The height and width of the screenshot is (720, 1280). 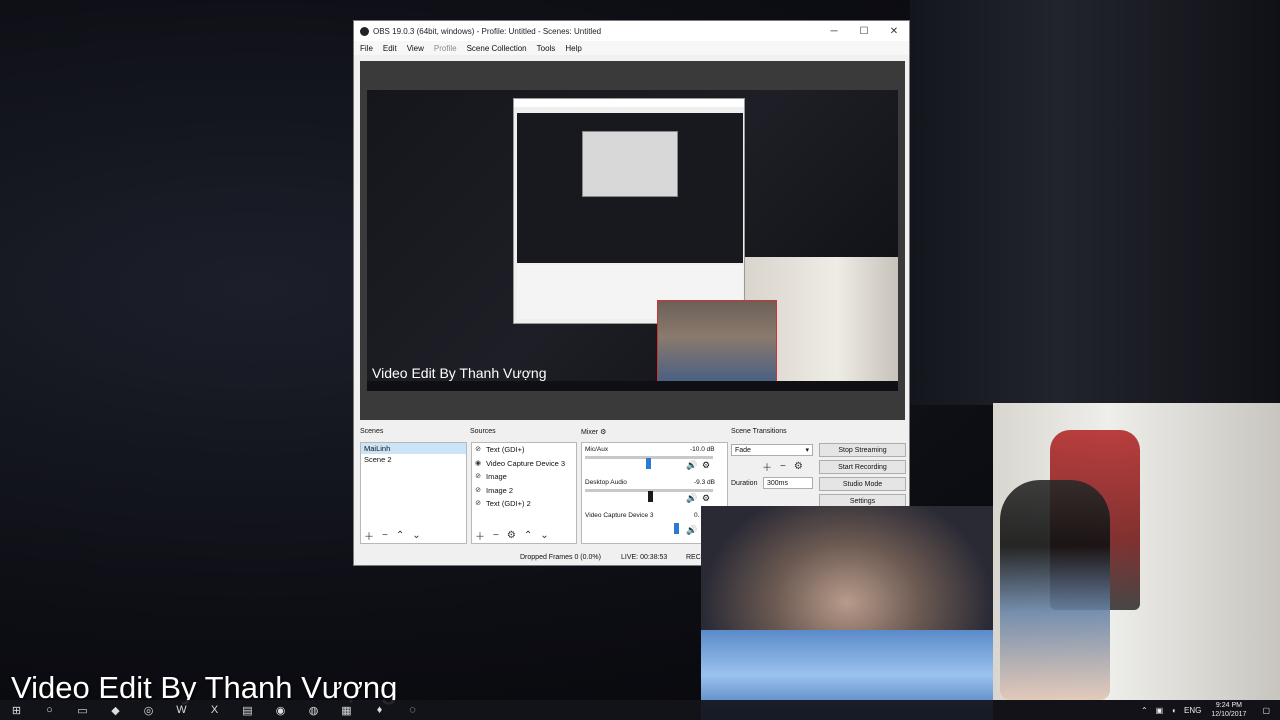 I want to click on scenes-toolbar: ＋ − ⌃ ⌄, so click(x=396, y=535).